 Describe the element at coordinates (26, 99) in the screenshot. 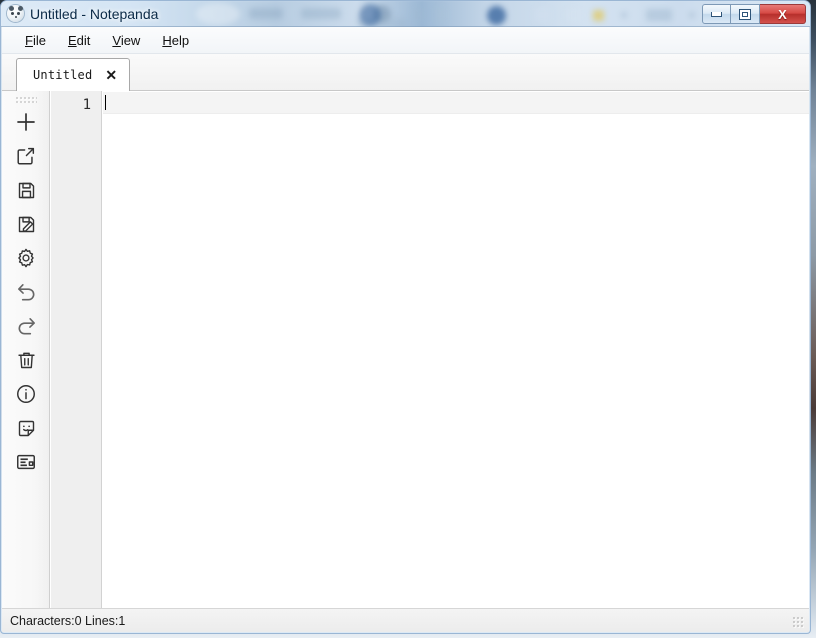

I see `toolbar-drag-handle` at that location.